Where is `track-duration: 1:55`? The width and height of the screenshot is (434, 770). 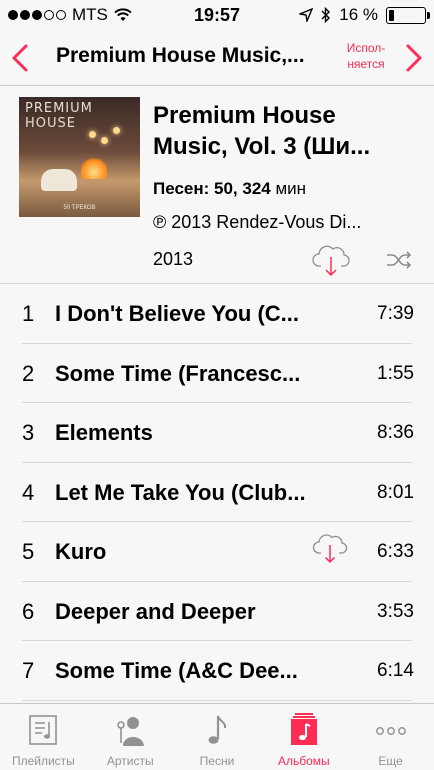 track-duration: 1:55 is located at coordinates (395, 373).